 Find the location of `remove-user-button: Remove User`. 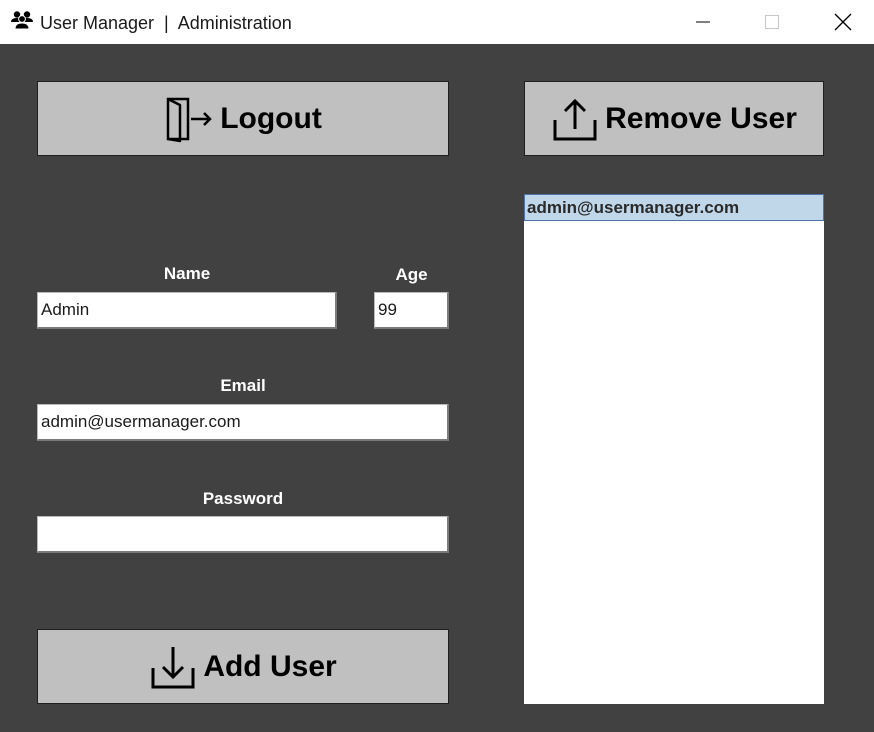

remove-user-button: Remove User is located at coordinates (674, 118).